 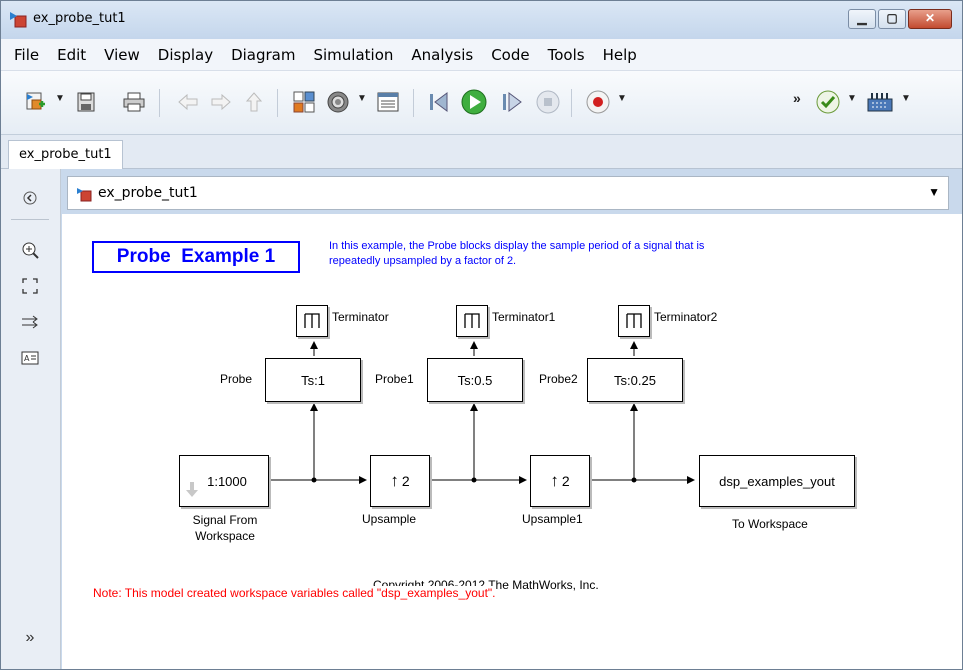 I want to click on tab-ex-probe-tut1: ex_probe_tut1, so click(x=65, y=154).